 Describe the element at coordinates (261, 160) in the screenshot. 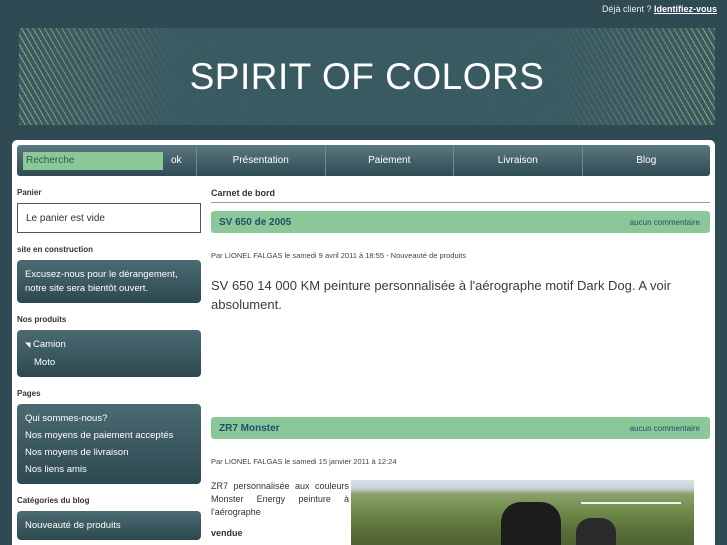

I see `nav-item-presentation: Présentation` at that location.